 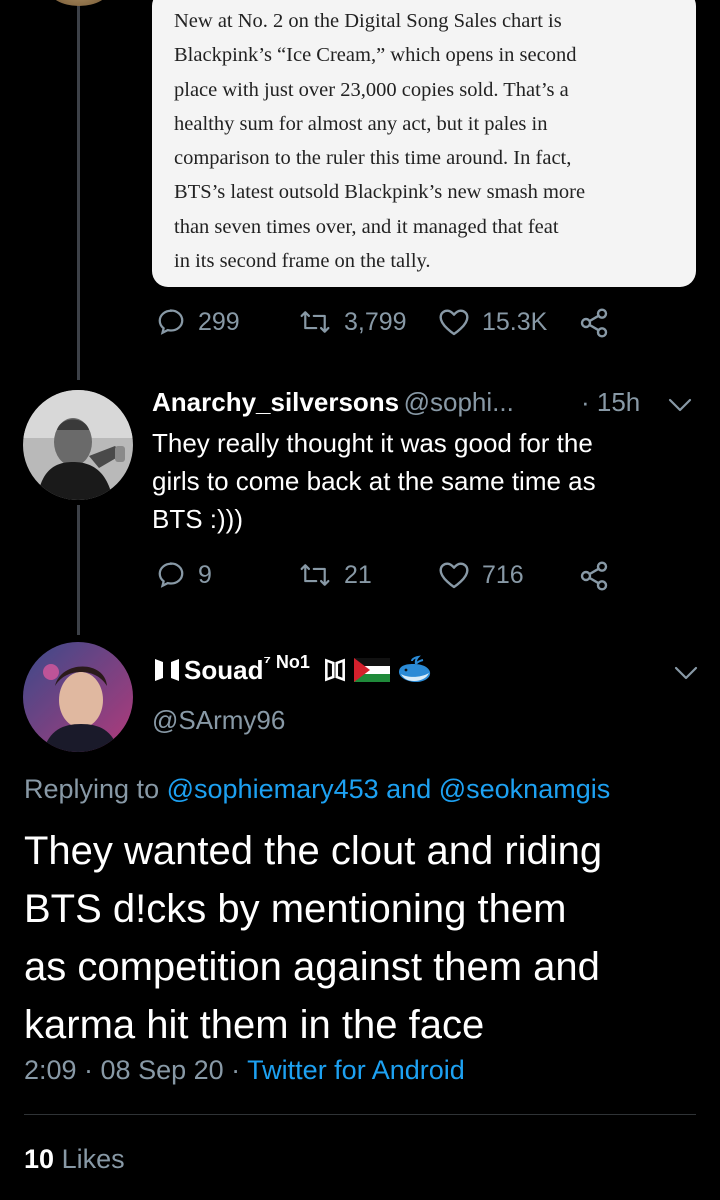 What do you see at coordinates (503, 574) in the screenshot?
I see `like-count: 716` at bounding box center [503, 574].